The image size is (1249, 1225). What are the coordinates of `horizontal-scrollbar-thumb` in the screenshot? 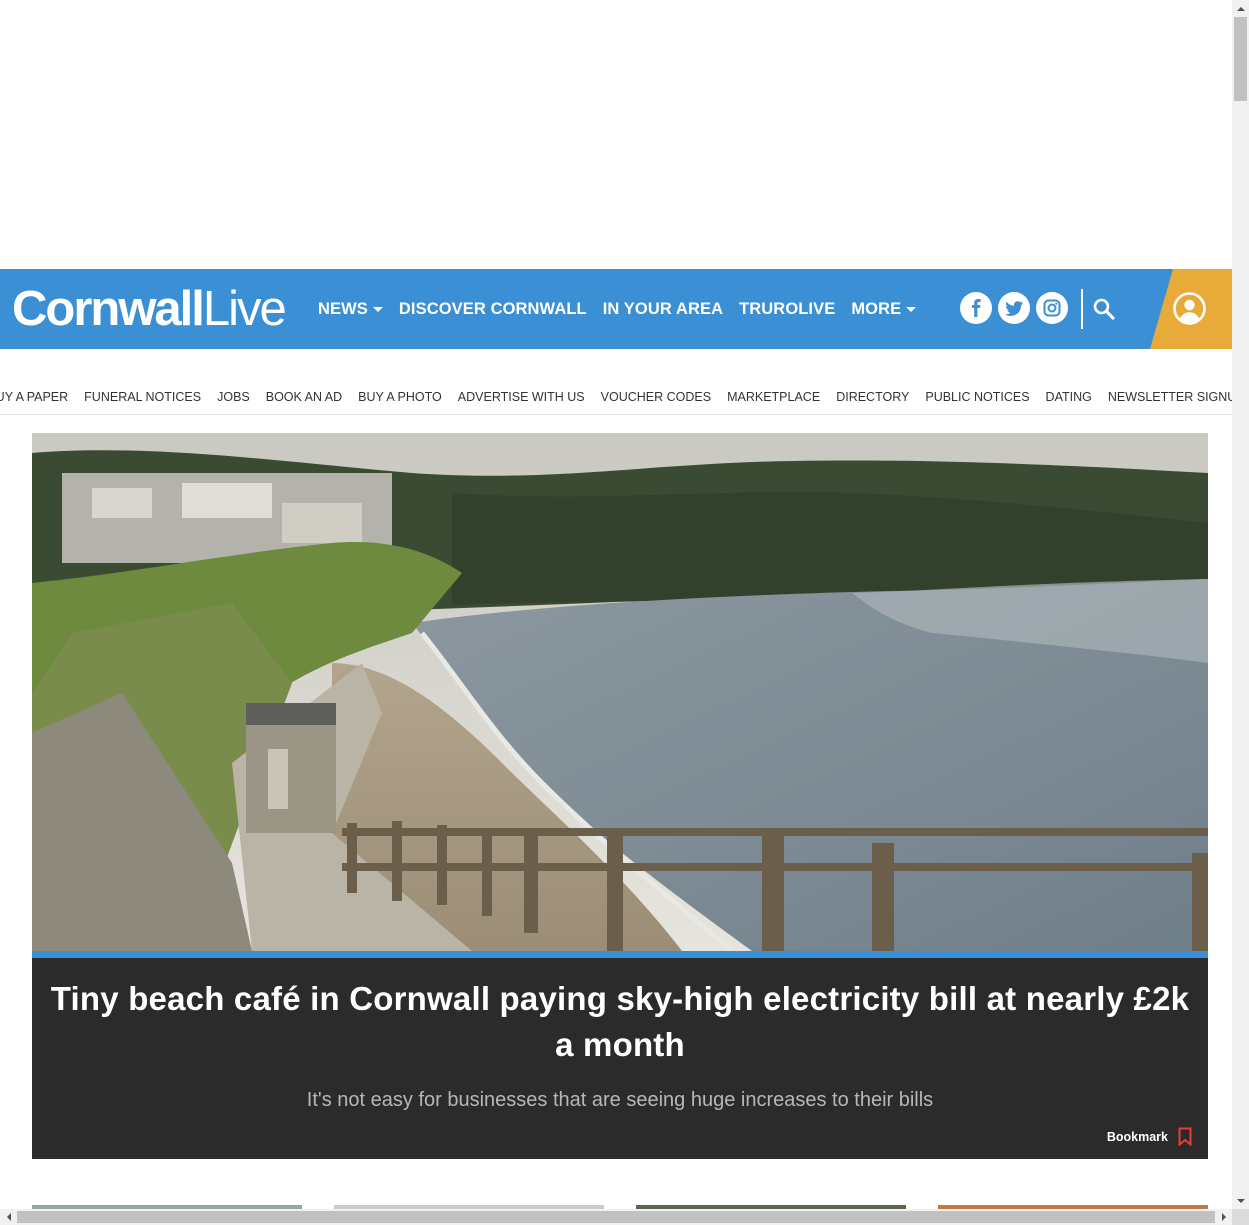 It's located at (616, 1217).